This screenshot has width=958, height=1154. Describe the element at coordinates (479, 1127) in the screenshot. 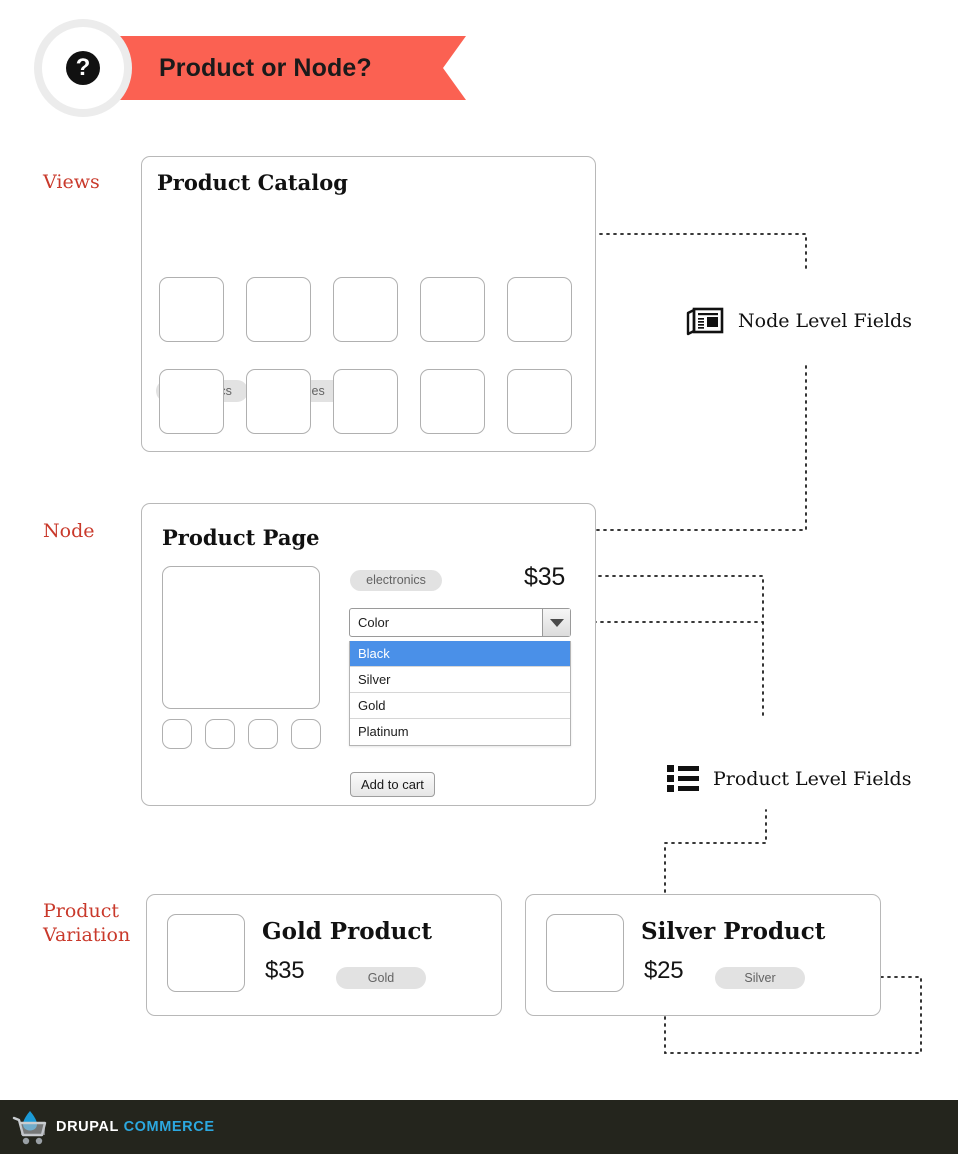

I see `footer-bar: DRUPAL COMMERCE` at that location.